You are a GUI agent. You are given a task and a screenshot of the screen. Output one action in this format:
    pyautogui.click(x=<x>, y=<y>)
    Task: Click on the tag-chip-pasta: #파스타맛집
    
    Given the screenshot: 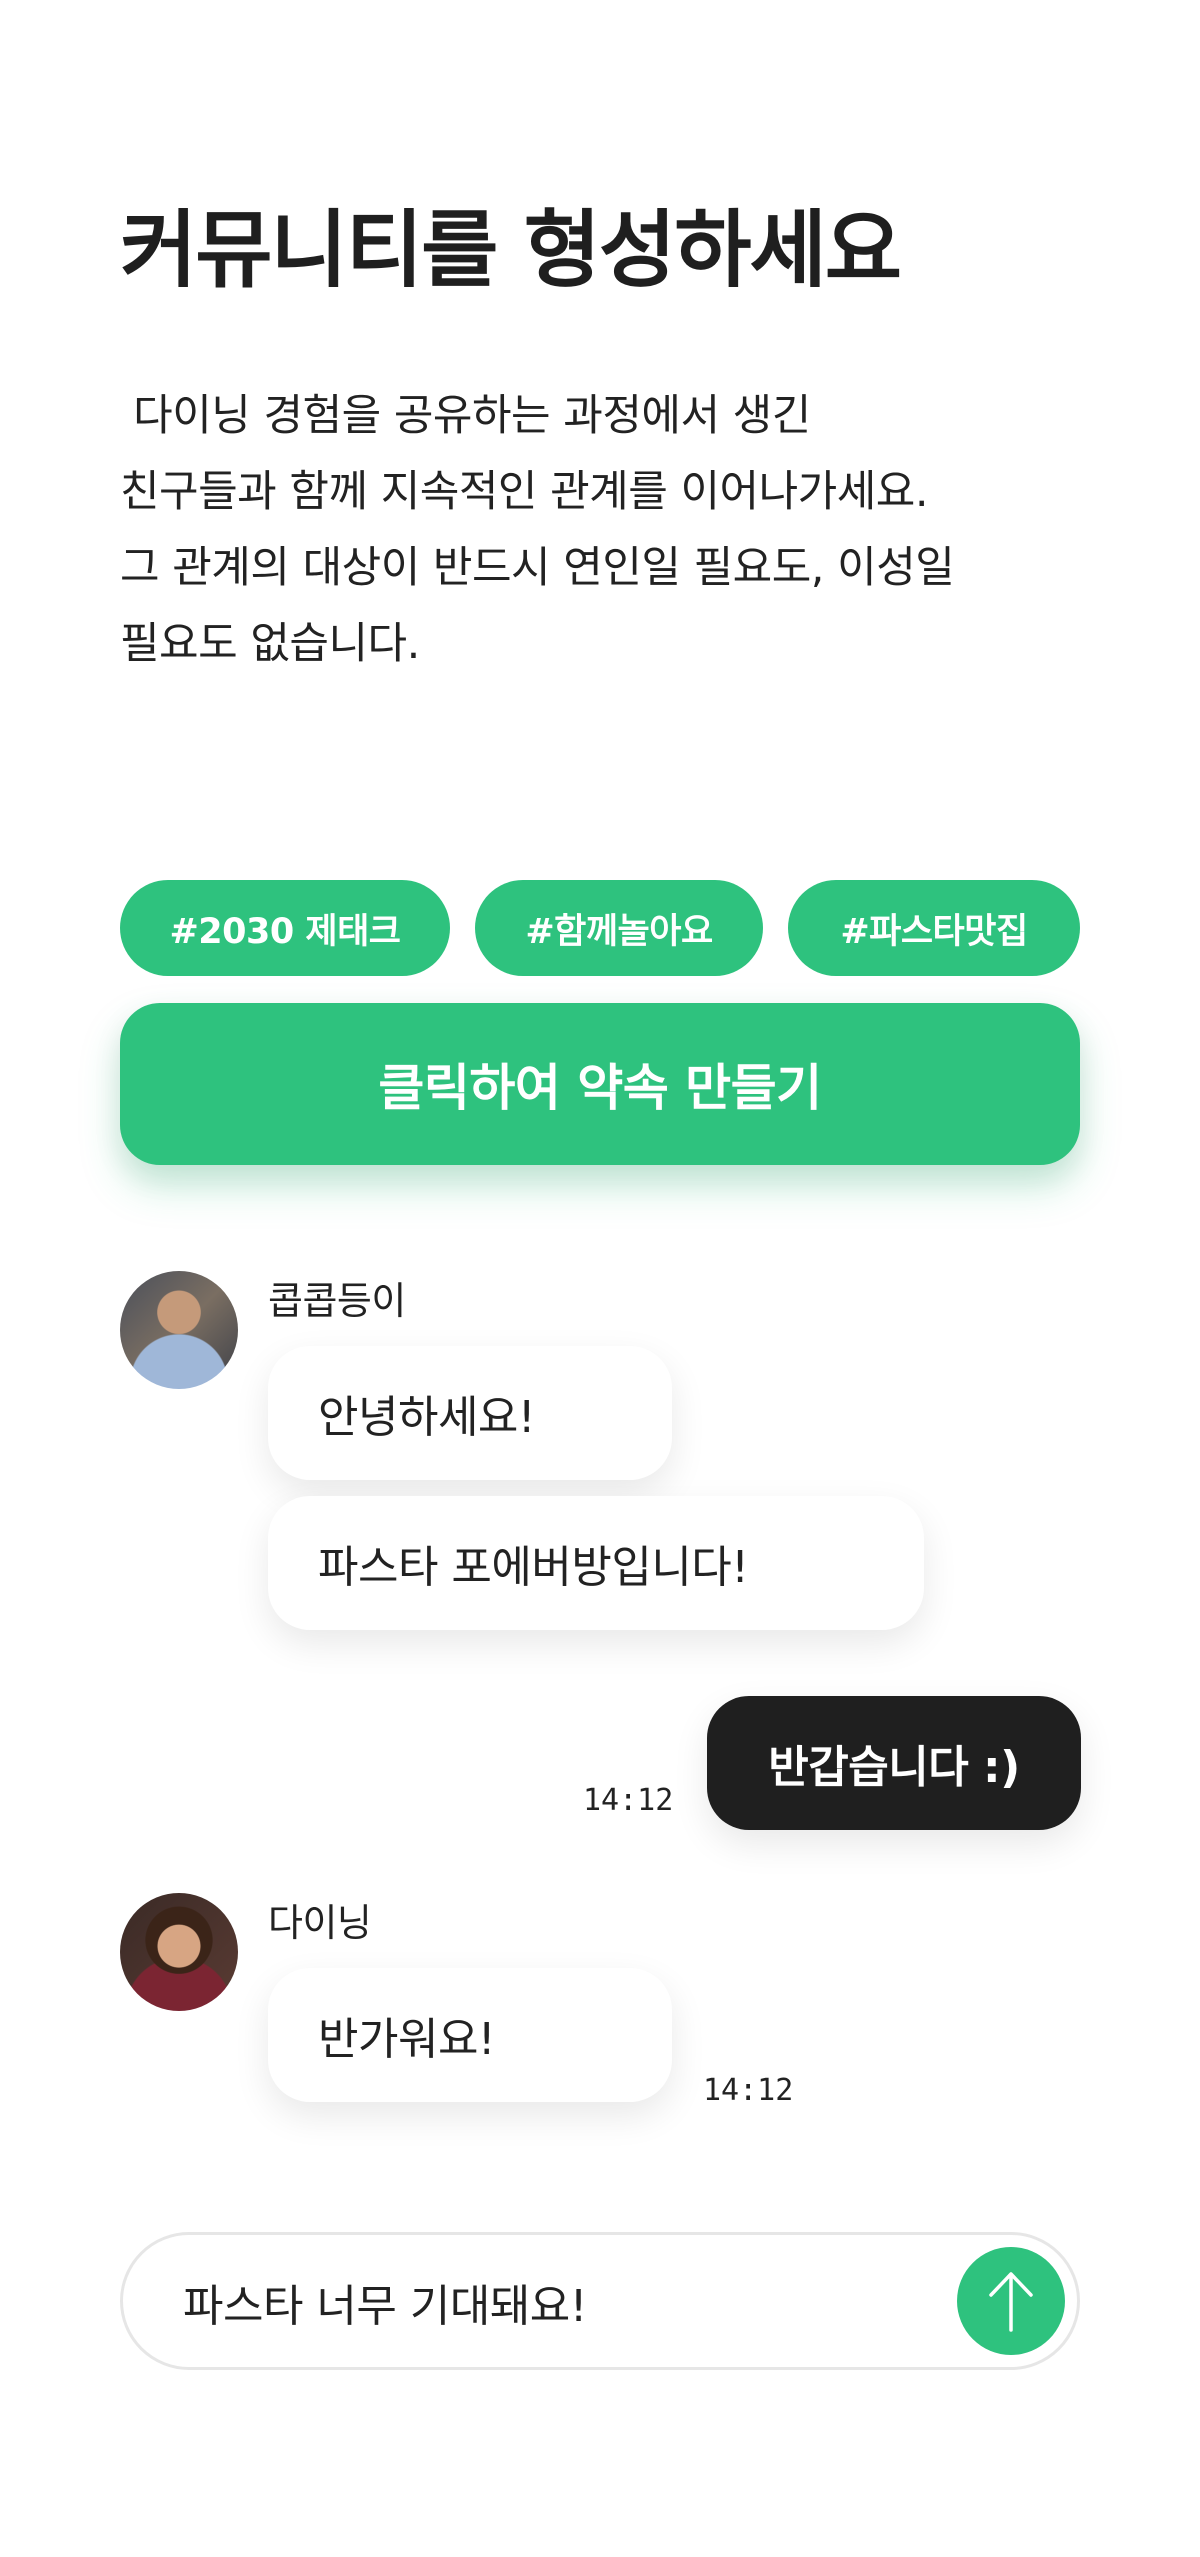 What is the action you would take?
    pyautogui.click(x=934, y=928)
    